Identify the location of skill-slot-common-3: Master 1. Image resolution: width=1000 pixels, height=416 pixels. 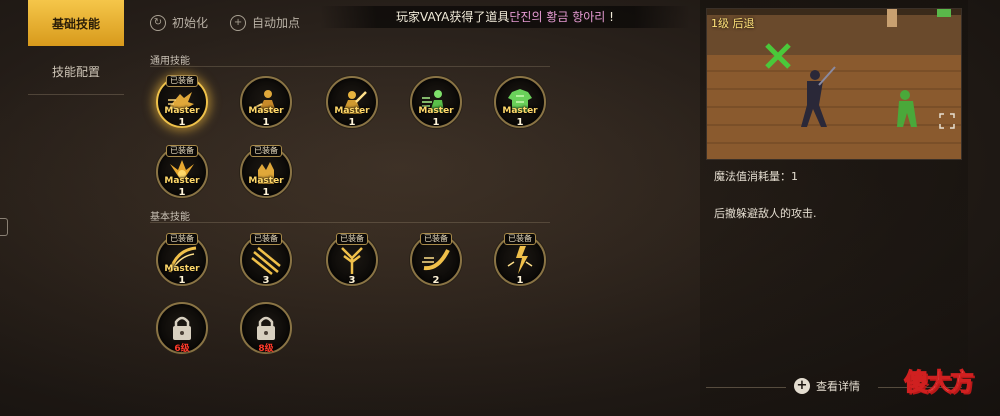
(352, 102).